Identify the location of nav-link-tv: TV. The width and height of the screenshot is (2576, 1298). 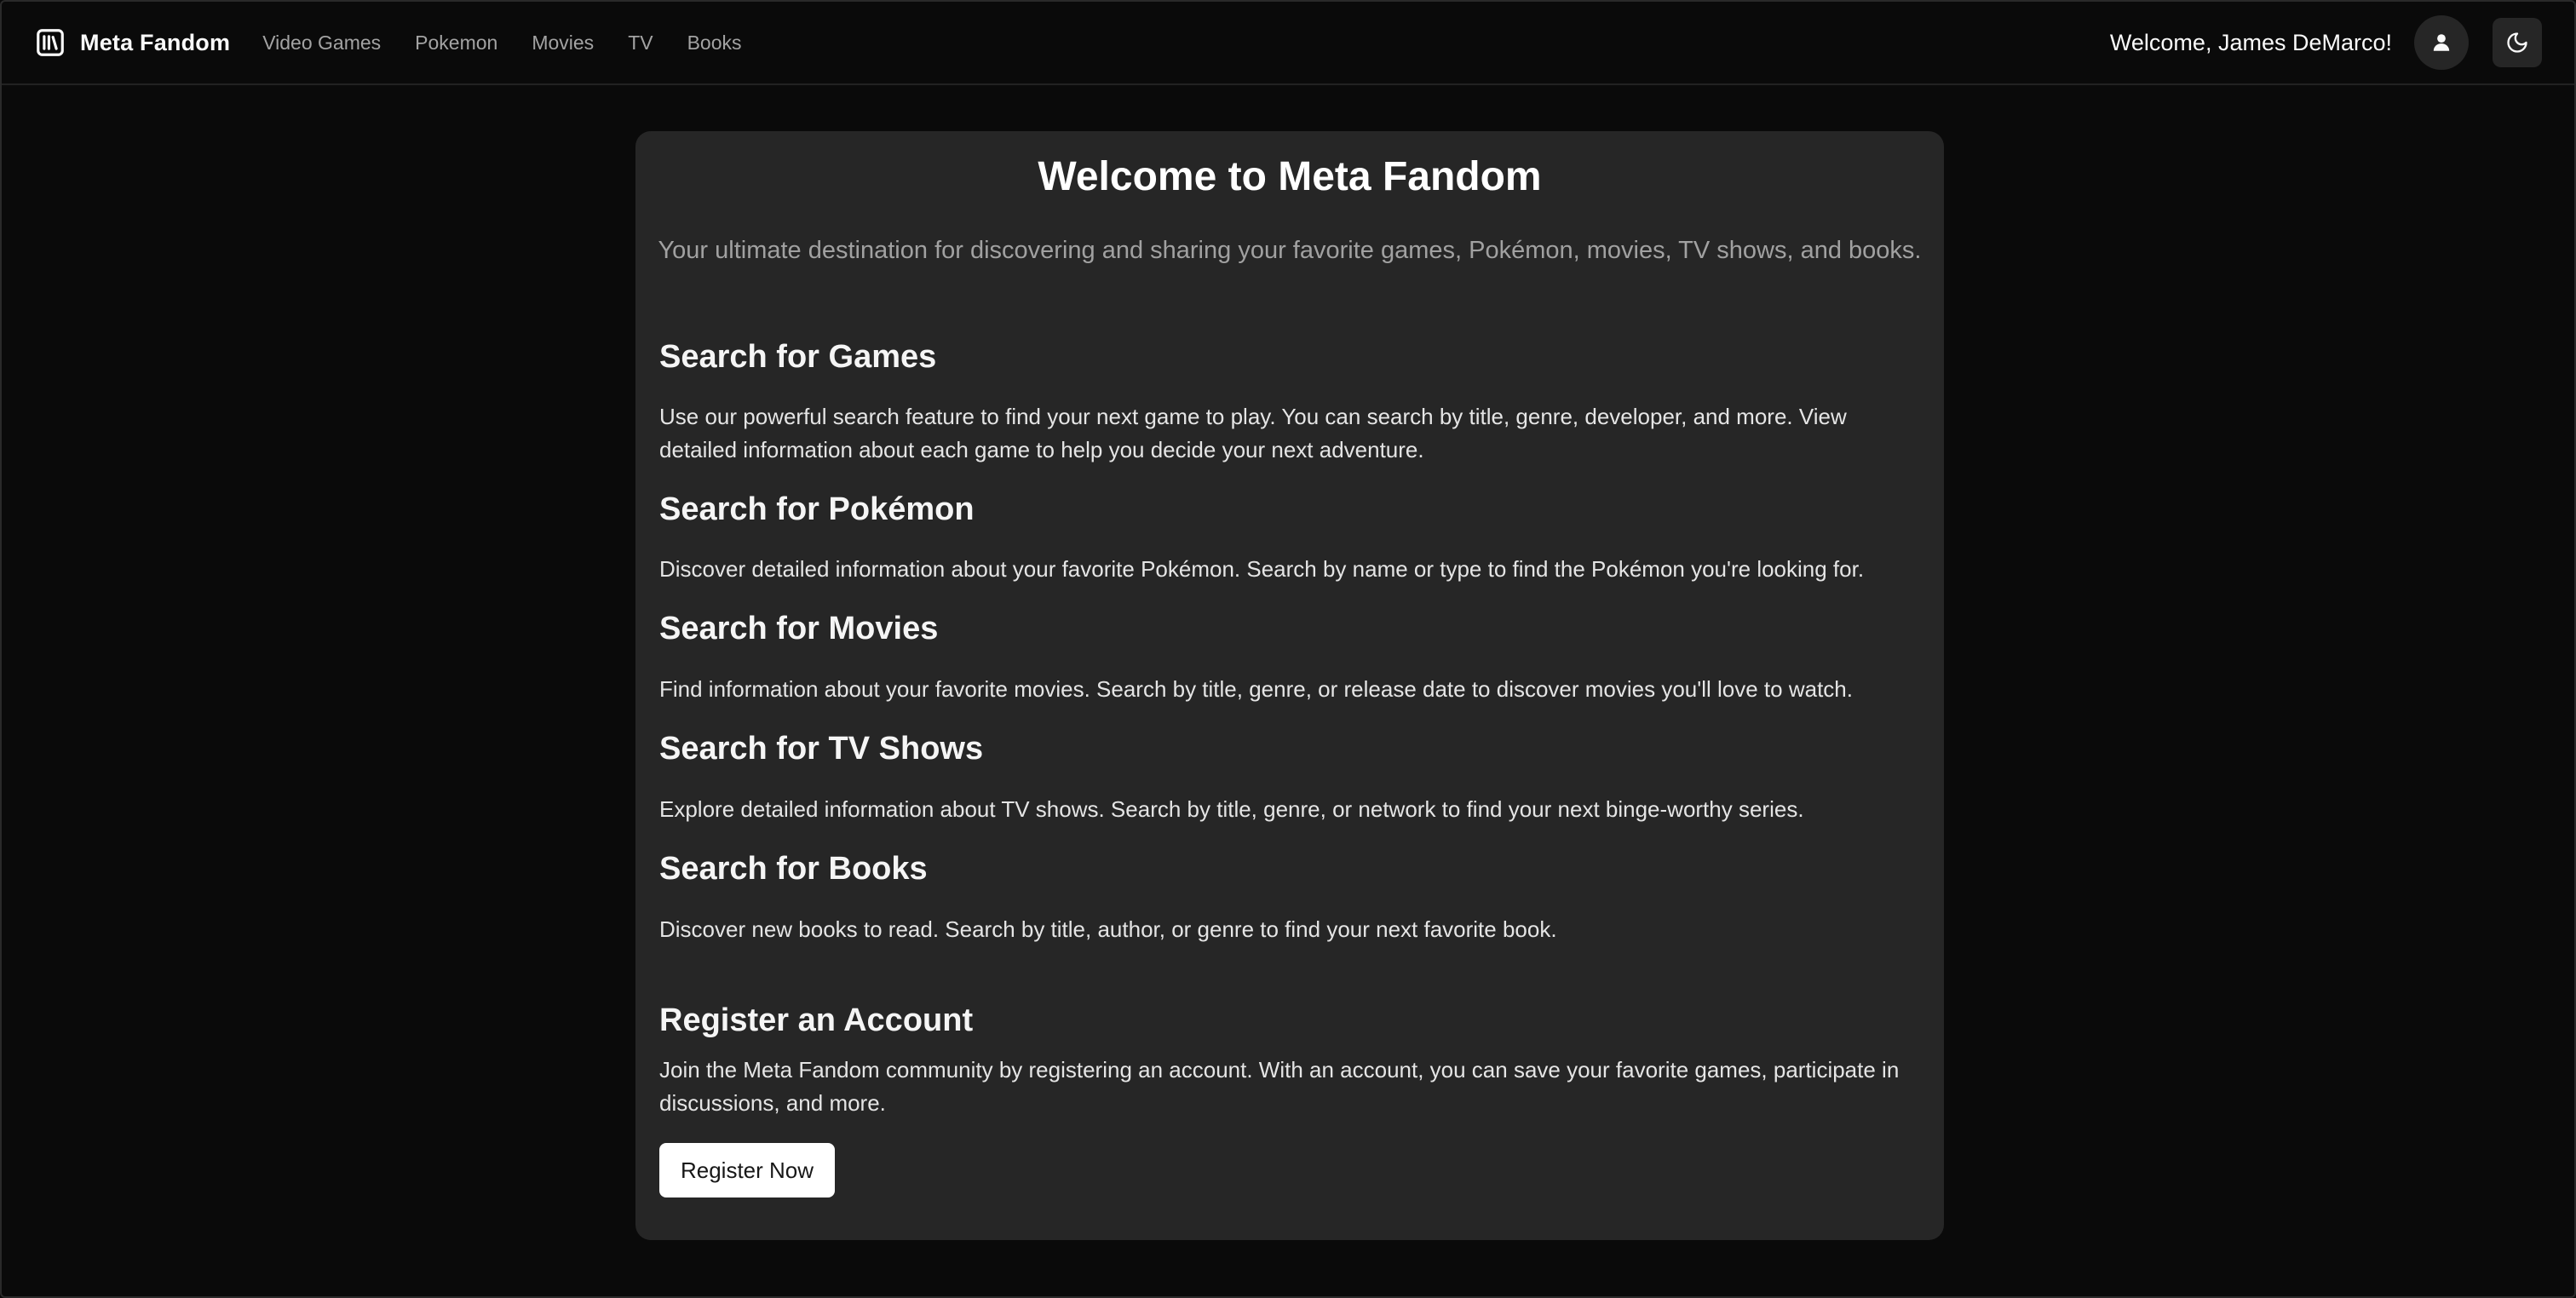
(640, 43).